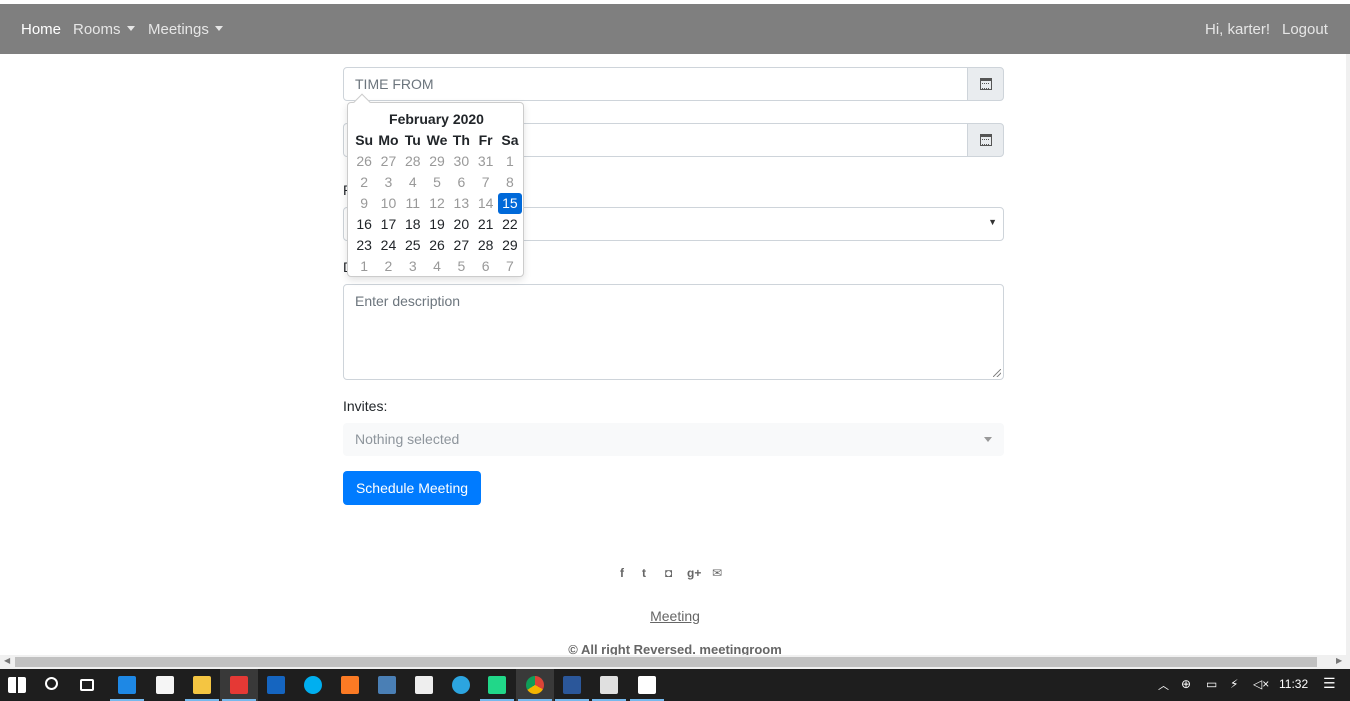 The height and width of the screenshot is (701, 1350). Describe the element at coordinates (1329, 683) in the screenshot. I see `notifications-icon: ☰` at that location.